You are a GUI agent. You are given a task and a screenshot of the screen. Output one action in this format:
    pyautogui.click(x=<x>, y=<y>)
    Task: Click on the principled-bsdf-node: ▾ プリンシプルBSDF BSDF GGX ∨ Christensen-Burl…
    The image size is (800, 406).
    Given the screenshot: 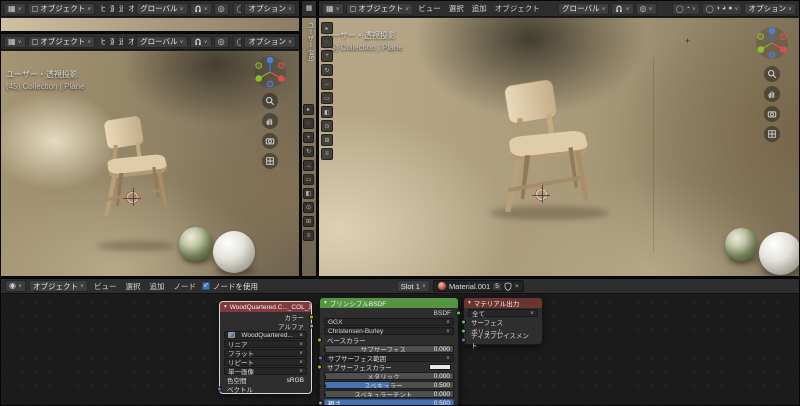 What is the action you would take?
    pyautogui.click(x=389, y=351)
    